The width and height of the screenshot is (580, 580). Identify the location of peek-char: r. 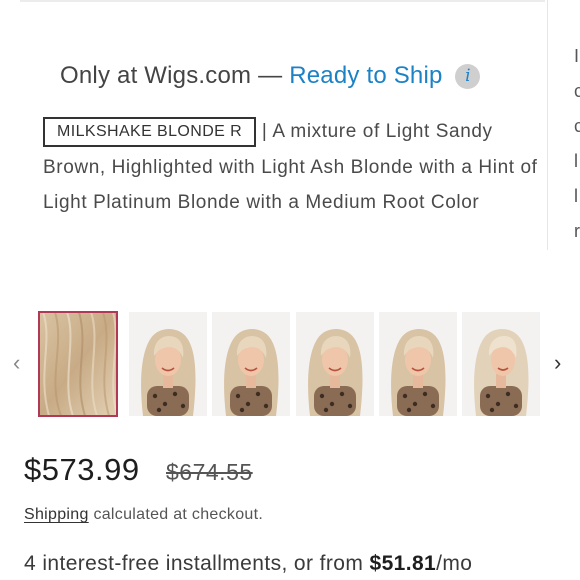
(577, 231).